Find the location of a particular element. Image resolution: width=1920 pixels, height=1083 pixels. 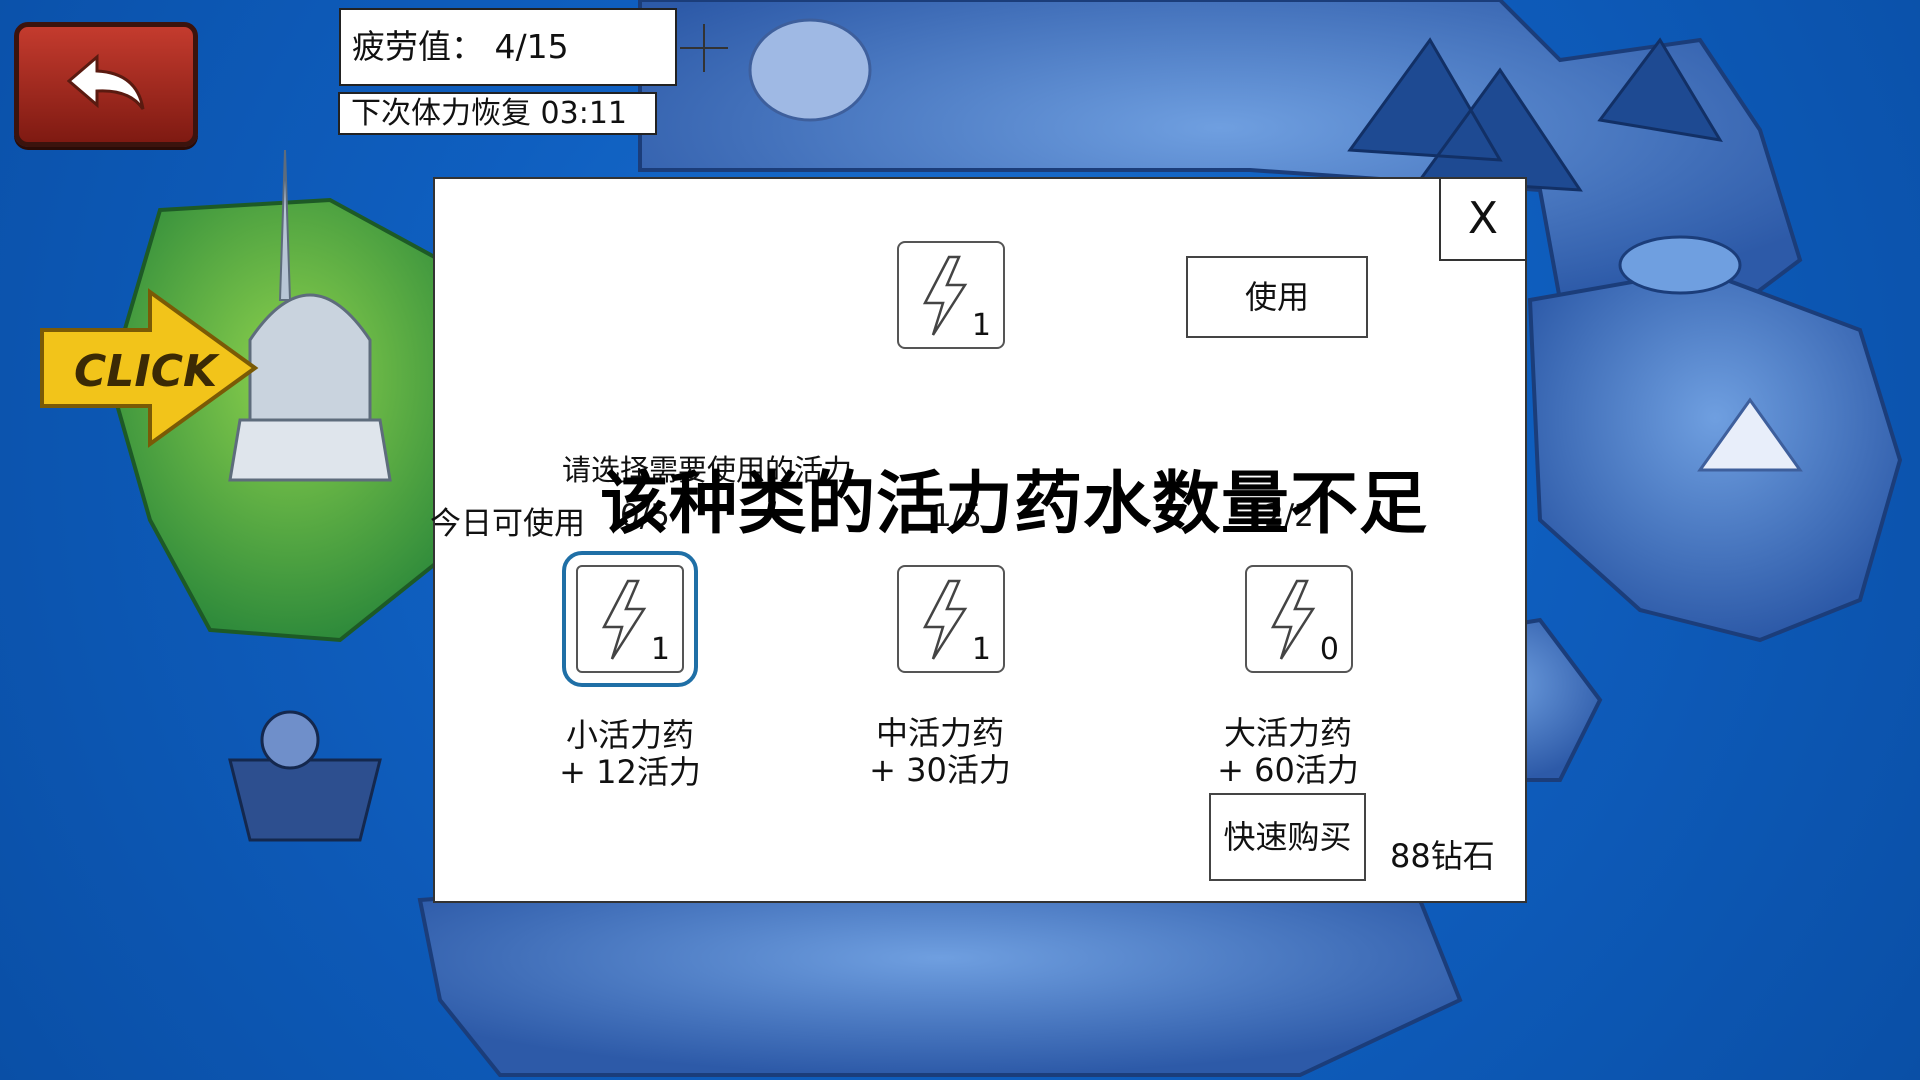

potion-slot-small: 1 is located at coordinates (630, 619).